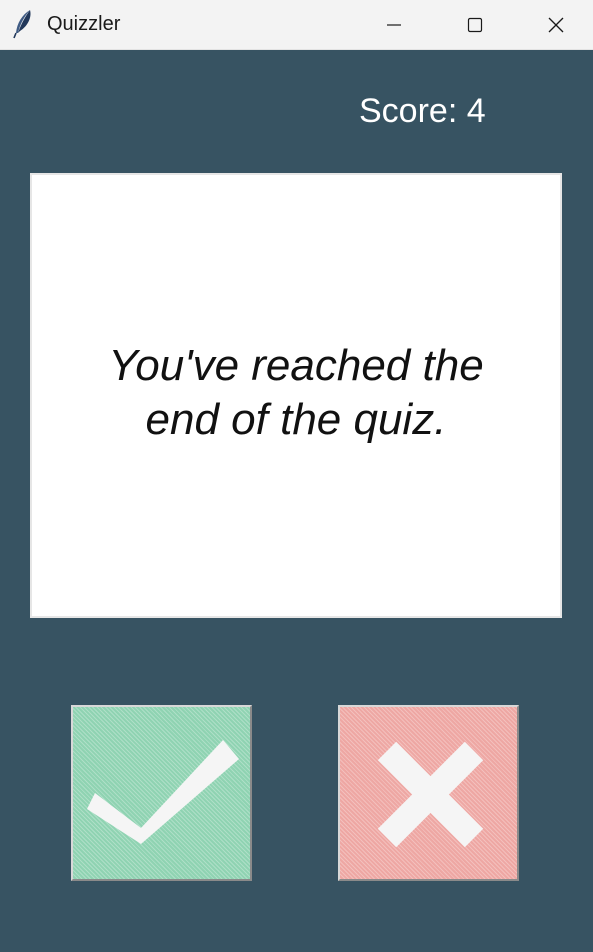 The width and height of the screenshot is (593, 952). I want to click on check-icon, so click(163, 792).